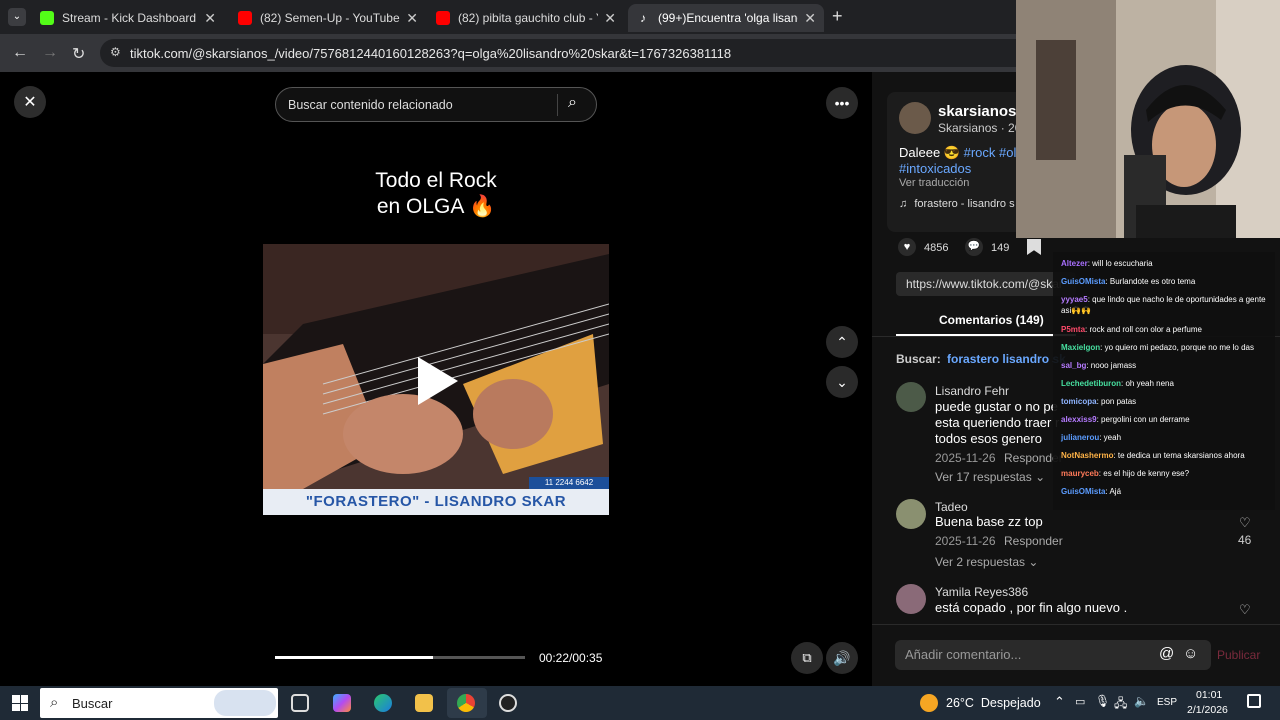 The width and height of the screenshot is (1280, 720). Describe the element at coordinates (20, 703) in the screenshot. I see `windows-start-icon` at that location.